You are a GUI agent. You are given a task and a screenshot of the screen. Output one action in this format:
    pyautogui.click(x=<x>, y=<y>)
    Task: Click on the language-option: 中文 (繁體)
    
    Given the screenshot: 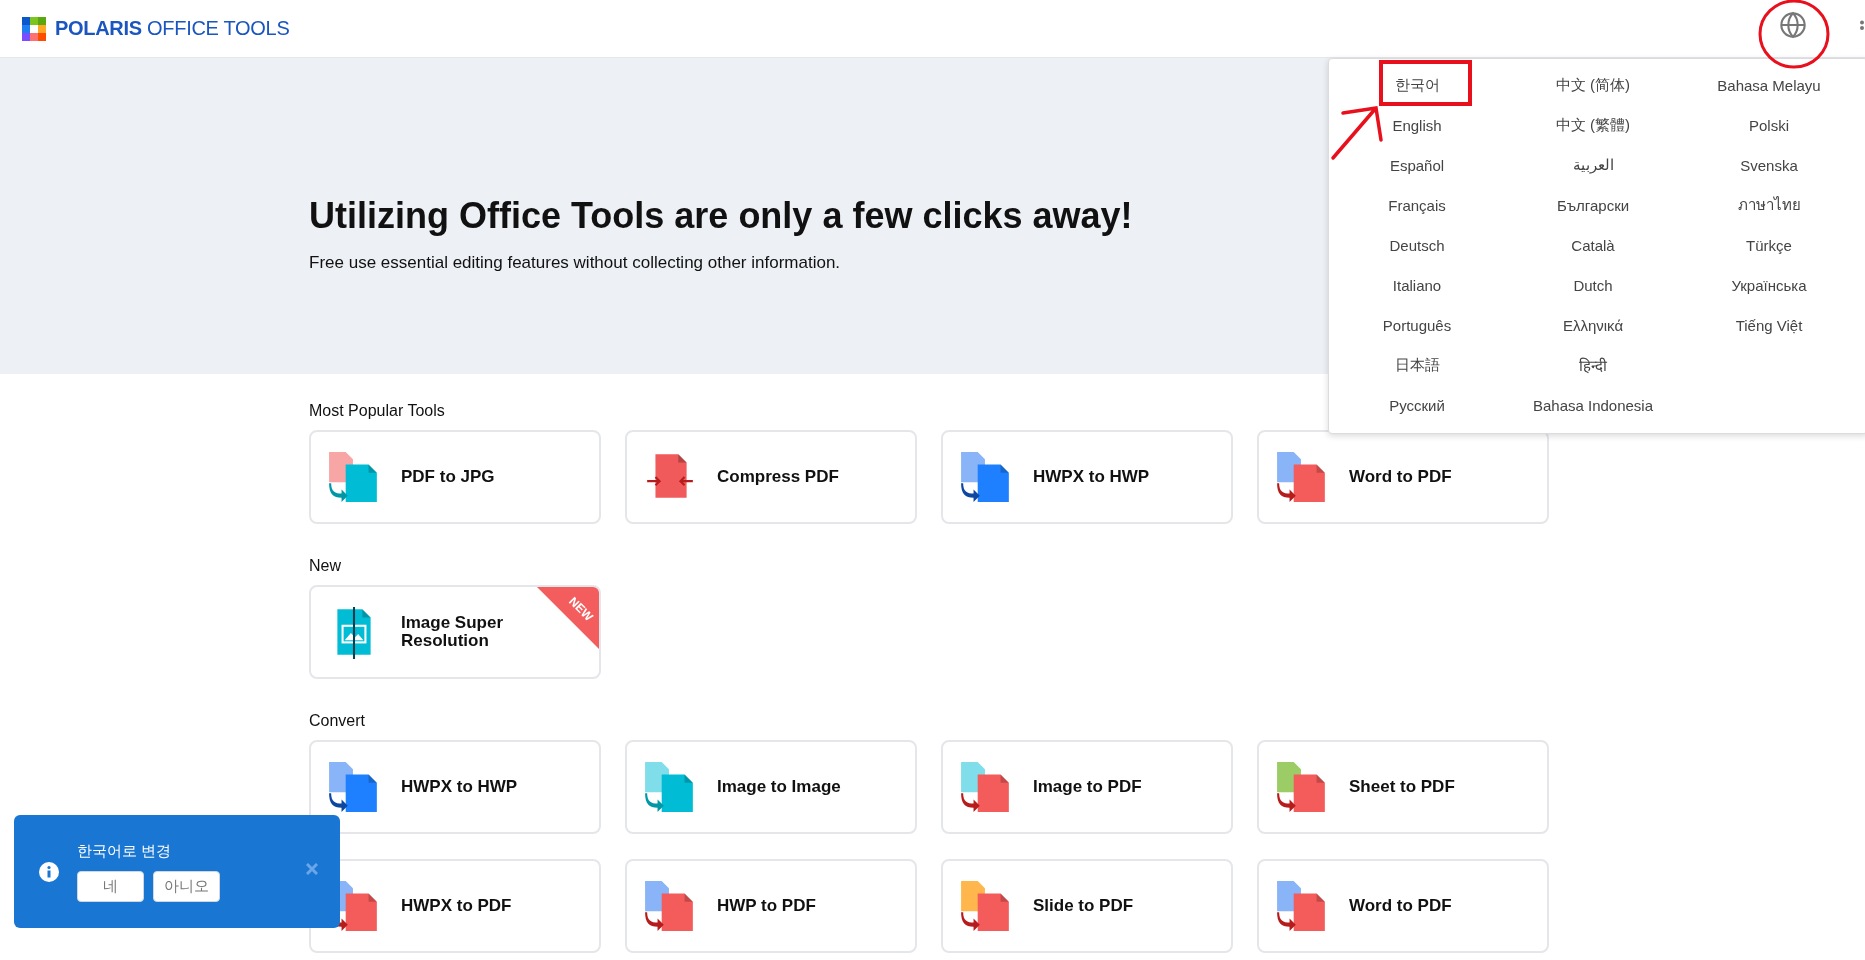 What is the action you would take?
    pyautogui.click(x=1593, y=125)
    